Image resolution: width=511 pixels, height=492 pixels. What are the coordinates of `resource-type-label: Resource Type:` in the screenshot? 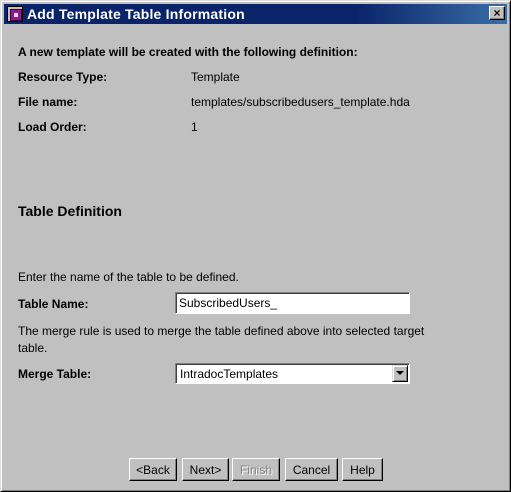 It's located at (63, 77).